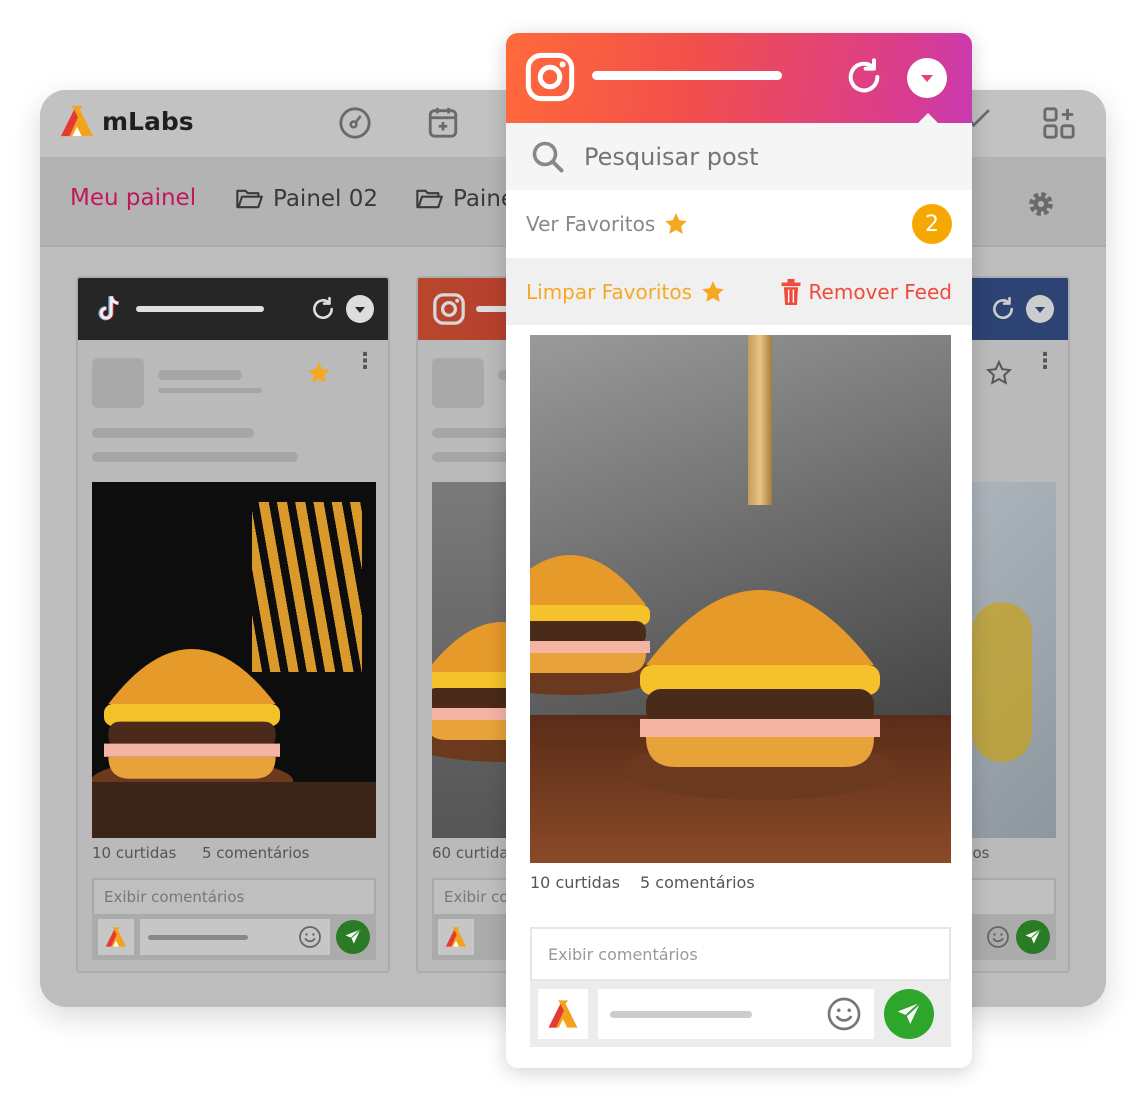 Image resolution: width=1146 pixels, height=1117 pixels. What do you see at coordinates (443, 122) in the screenshot?
I see `calendar-add-icon` at bounding box center [443, 122].